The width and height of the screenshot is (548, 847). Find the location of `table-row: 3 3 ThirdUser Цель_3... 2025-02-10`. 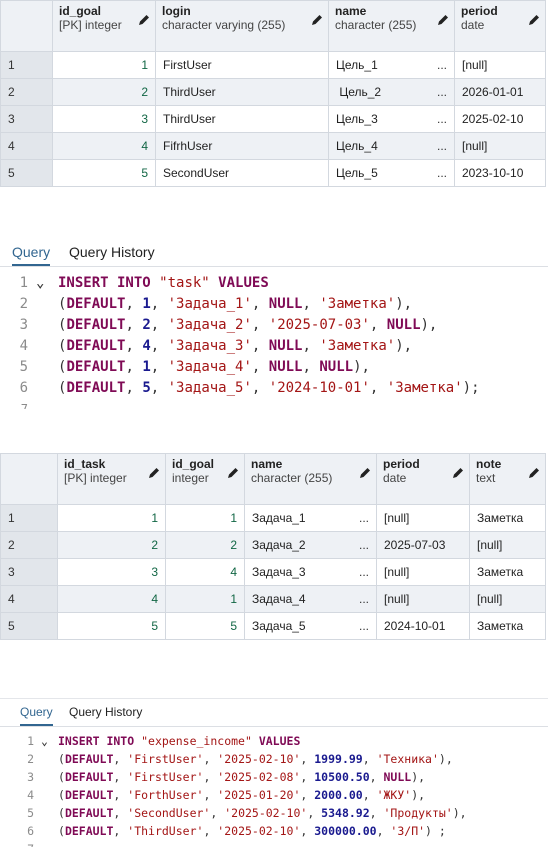

table-row: 3 3 ThirdUser Цель_3... 2025-02-10 is located at coordinates (273, 119).